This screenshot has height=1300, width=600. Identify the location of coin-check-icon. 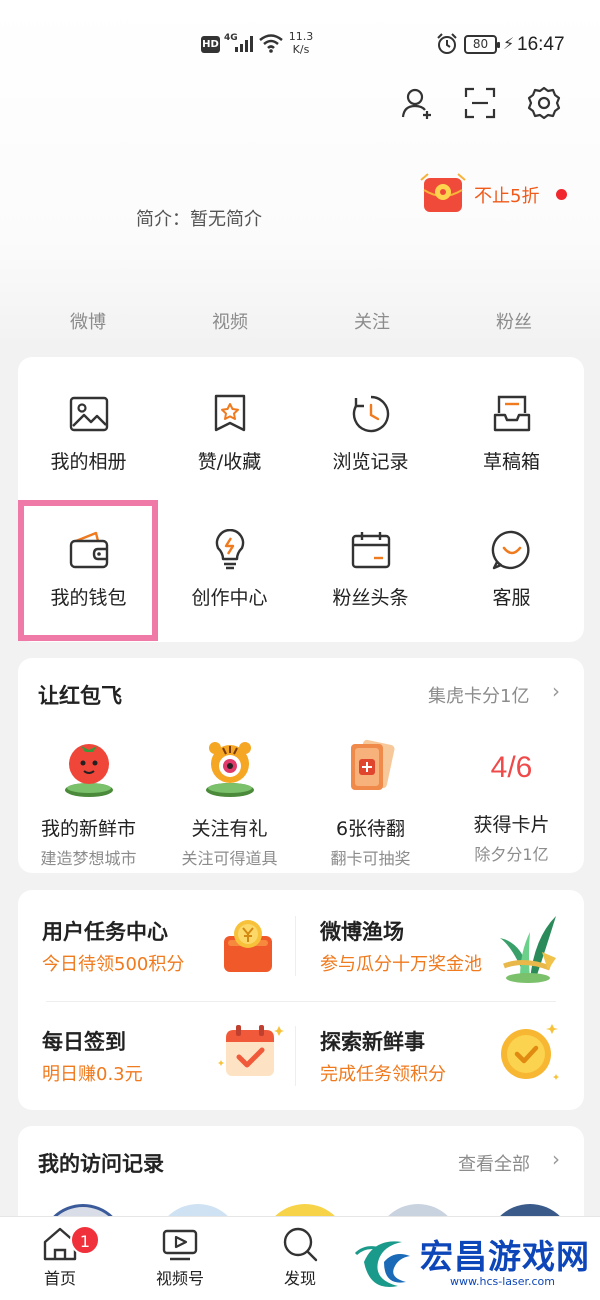
(530, 1052).